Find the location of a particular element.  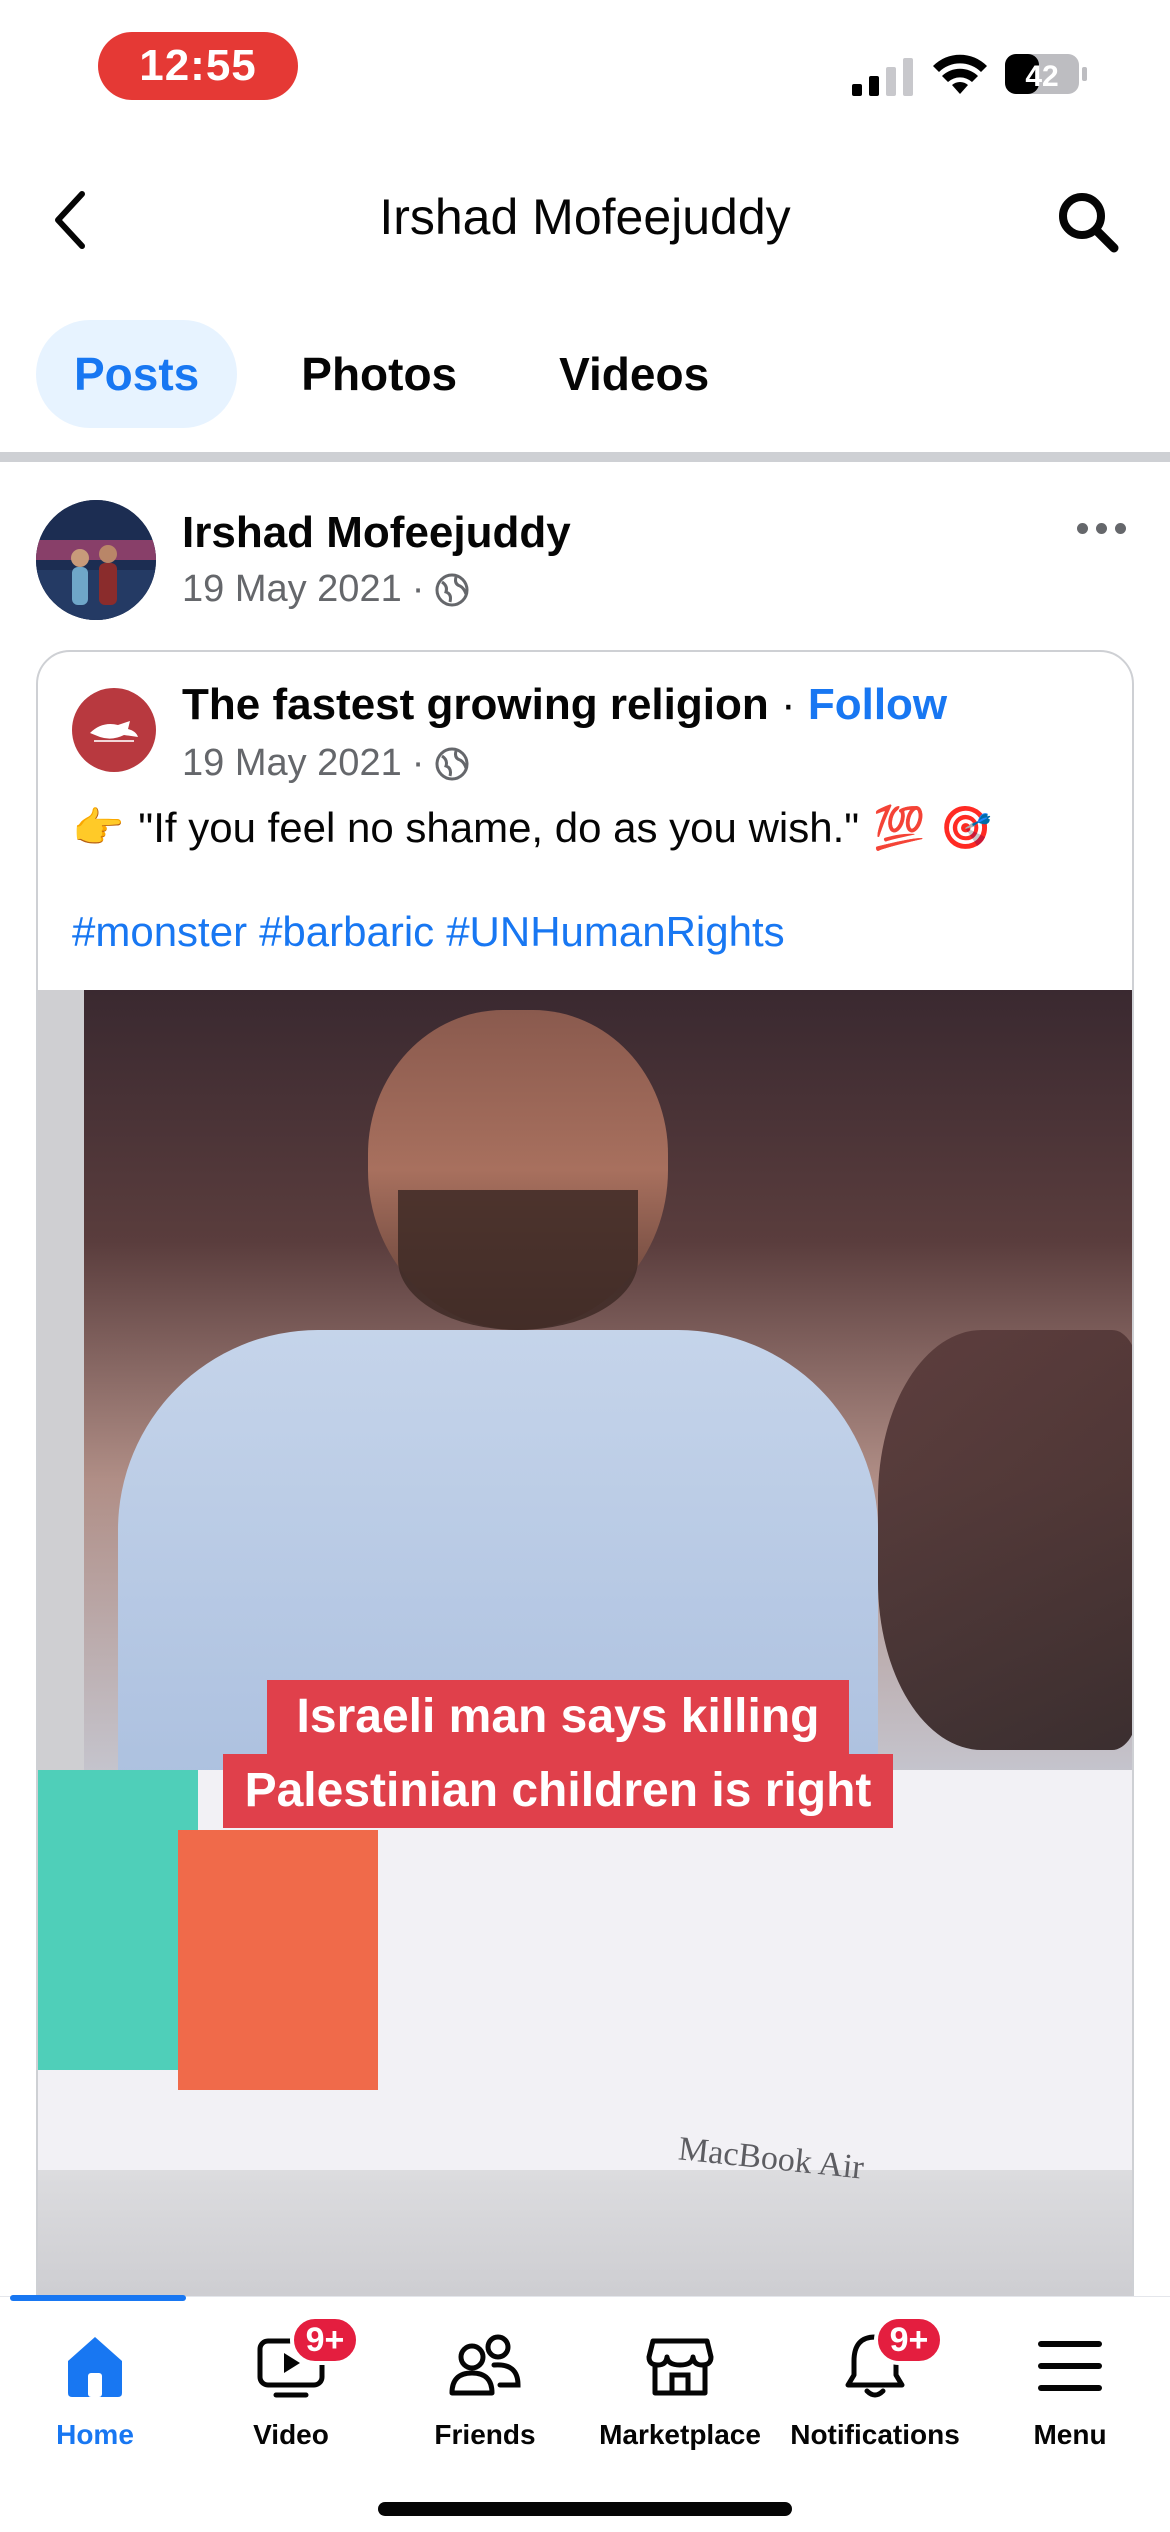

author-name: Irshad Mofeejuddy is located at coordinates (376, 533).